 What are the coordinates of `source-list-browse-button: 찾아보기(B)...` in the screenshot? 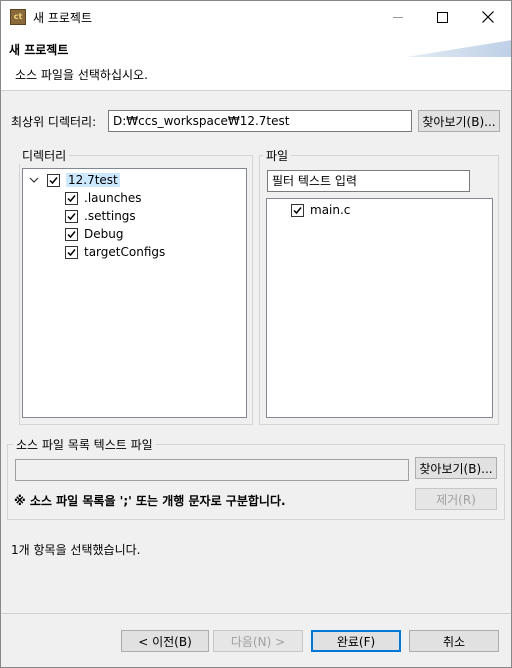 It's located at (456, 468).